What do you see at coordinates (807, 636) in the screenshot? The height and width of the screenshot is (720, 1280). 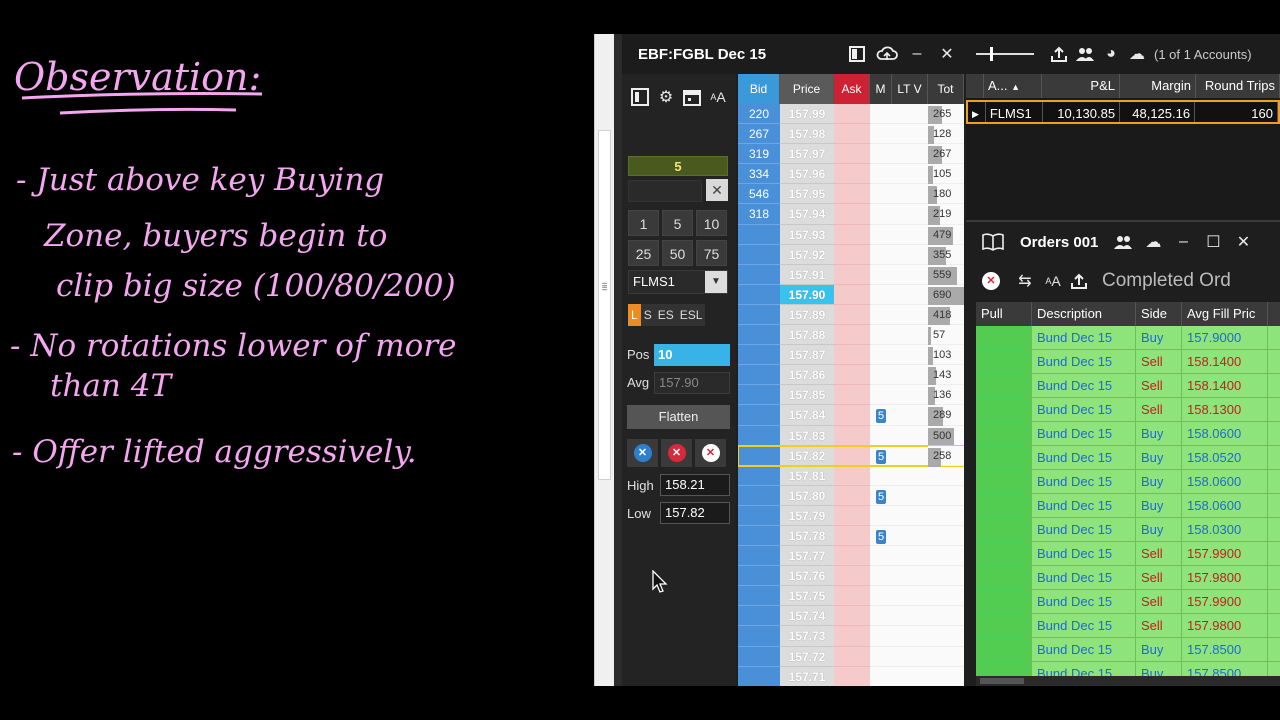 I see `price-cell: 157.73` at bounding box center [807, 636].